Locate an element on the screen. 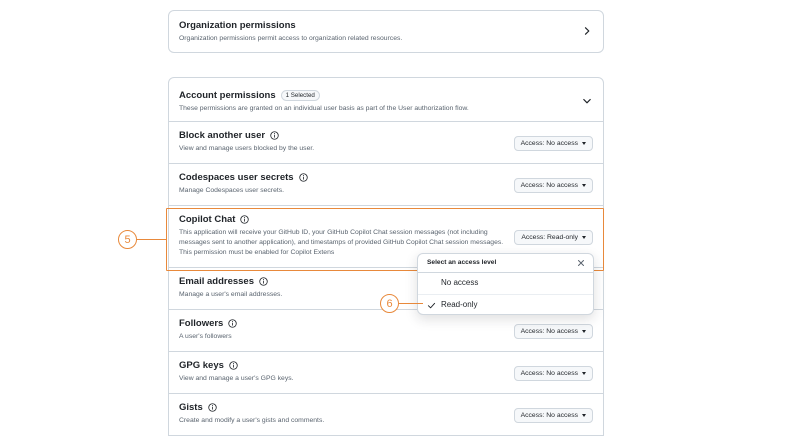 The image size is (798, 436). permission-title: Followers is located at coordinates (201, 323).